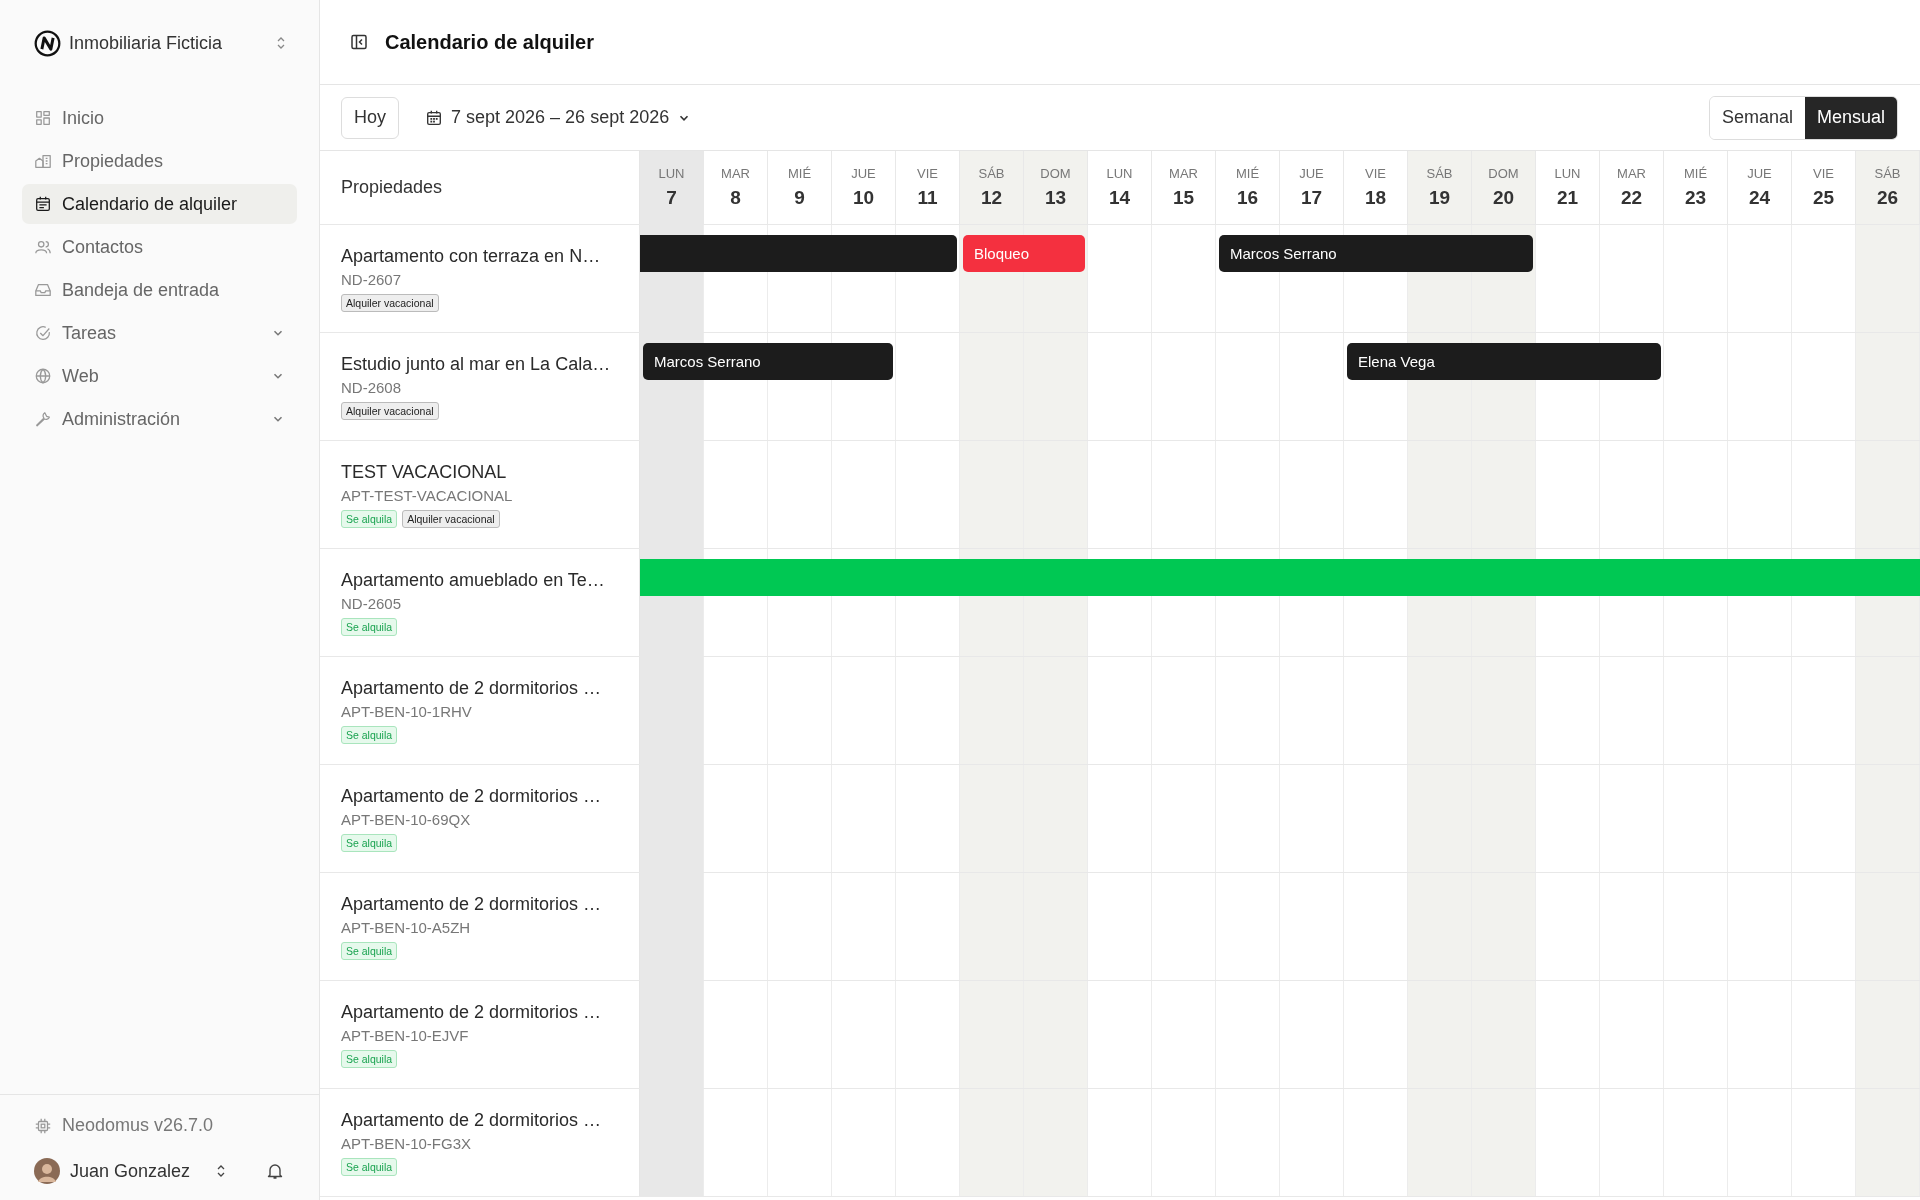 The image size is (1920, 1200). Describe the element at coordinates (1280, 386) in the screenshot. I see `calendar-row: Marcos Serrano Elena Vega` at that location.